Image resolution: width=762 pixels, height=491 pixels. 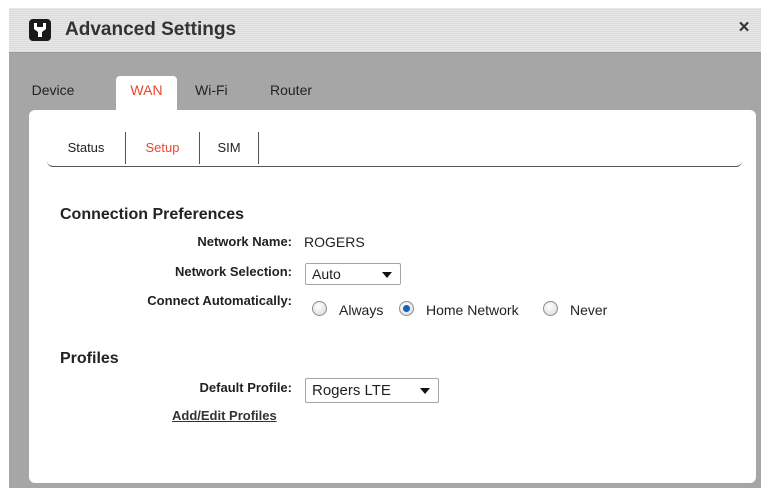 I want to click on network-name-value: ROGERS, so click(x=334, y=242).